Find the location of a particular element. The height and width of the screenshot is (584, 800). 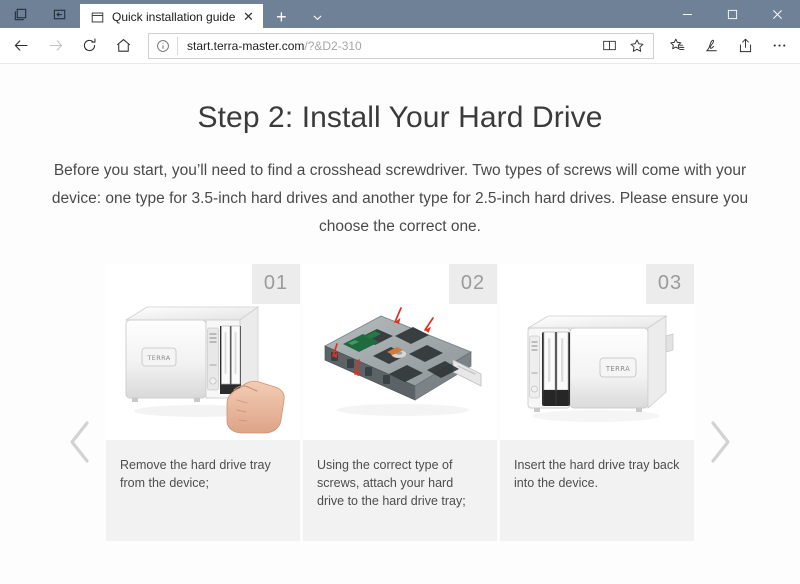

url-path: /?&D2-310 is located at coordinates (333, 45).